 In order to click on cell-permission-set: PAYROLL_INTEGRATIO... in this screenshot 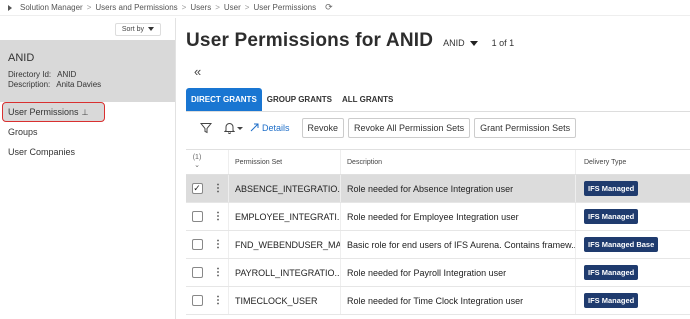, I will do `click(284, 272)`.